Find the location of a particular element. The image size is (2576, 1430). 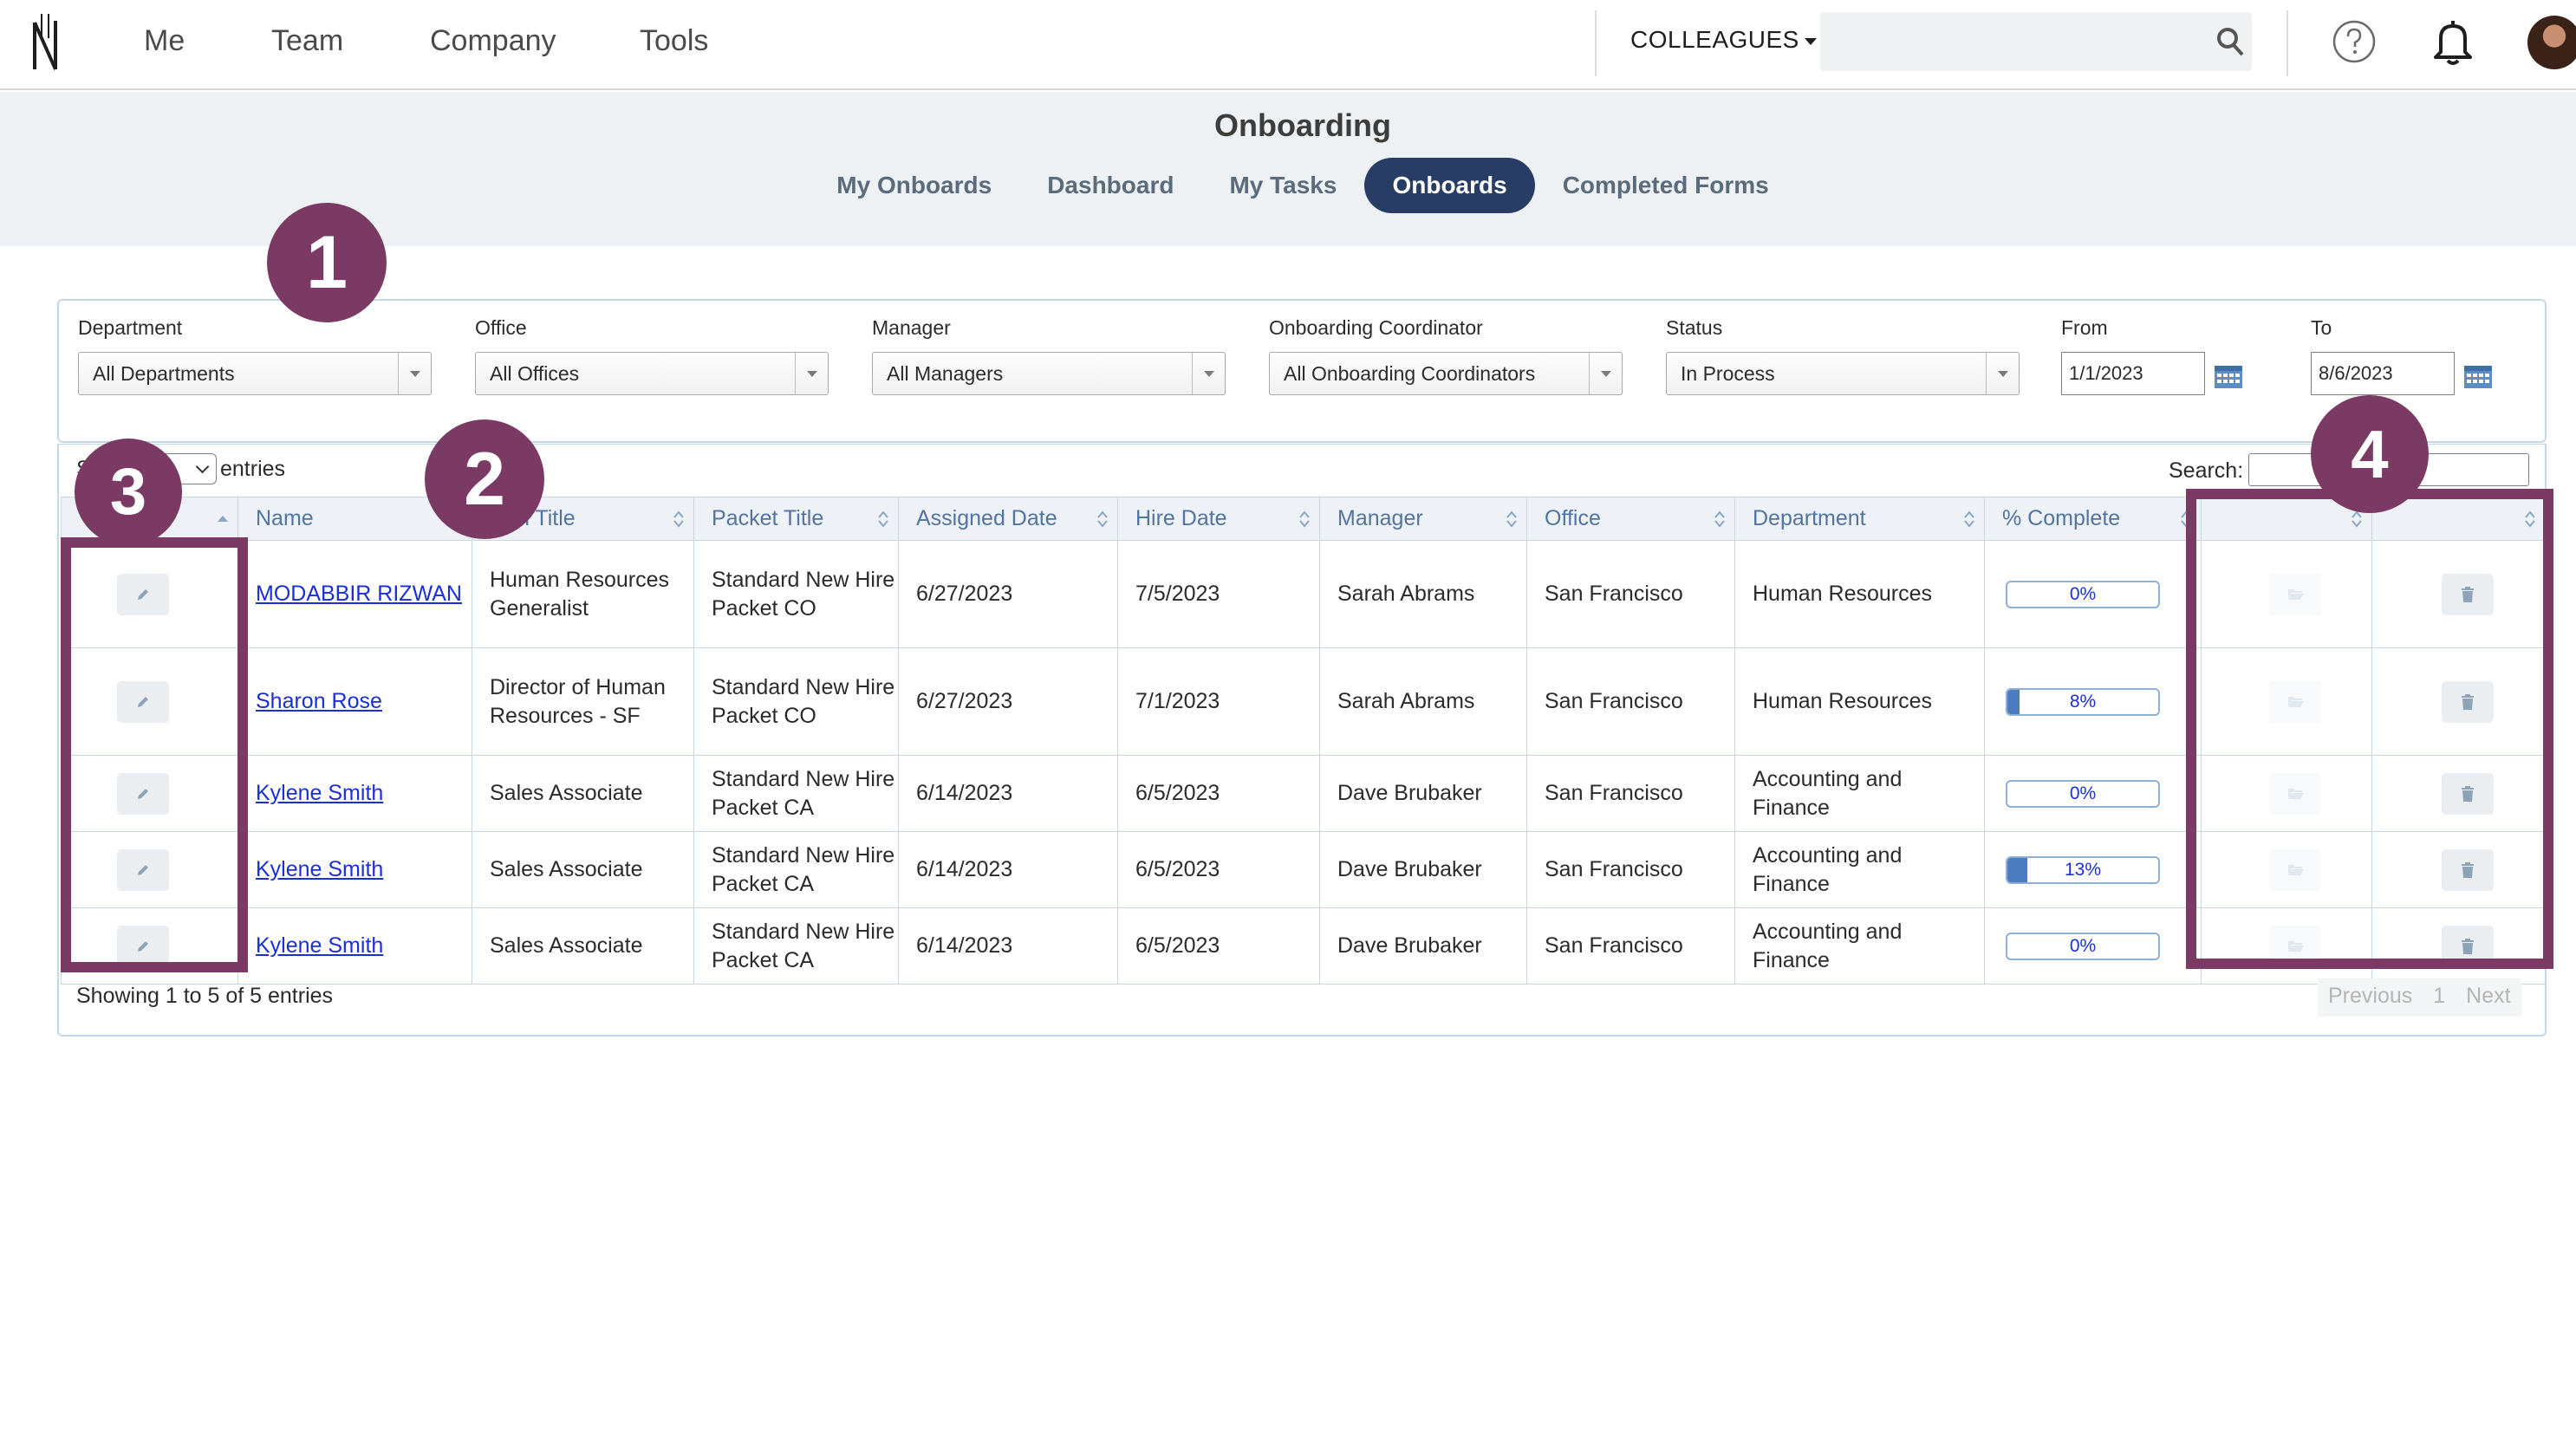

tab-onboards: Onboards is located at coordinates (1449, 185).